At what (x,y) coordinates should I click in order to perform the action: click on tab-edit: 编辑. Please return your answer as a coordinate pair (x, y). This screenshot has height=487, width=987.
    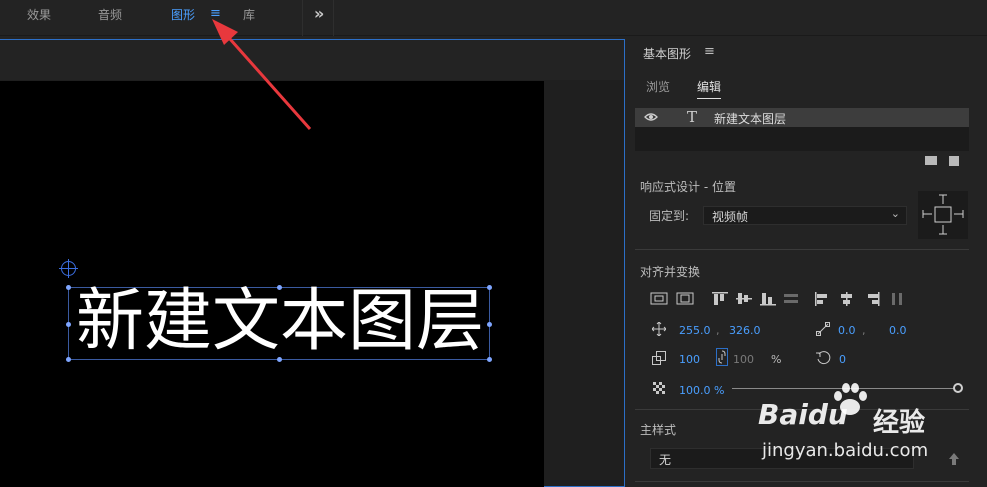
    Looking at the image, I should click on (709, 88).